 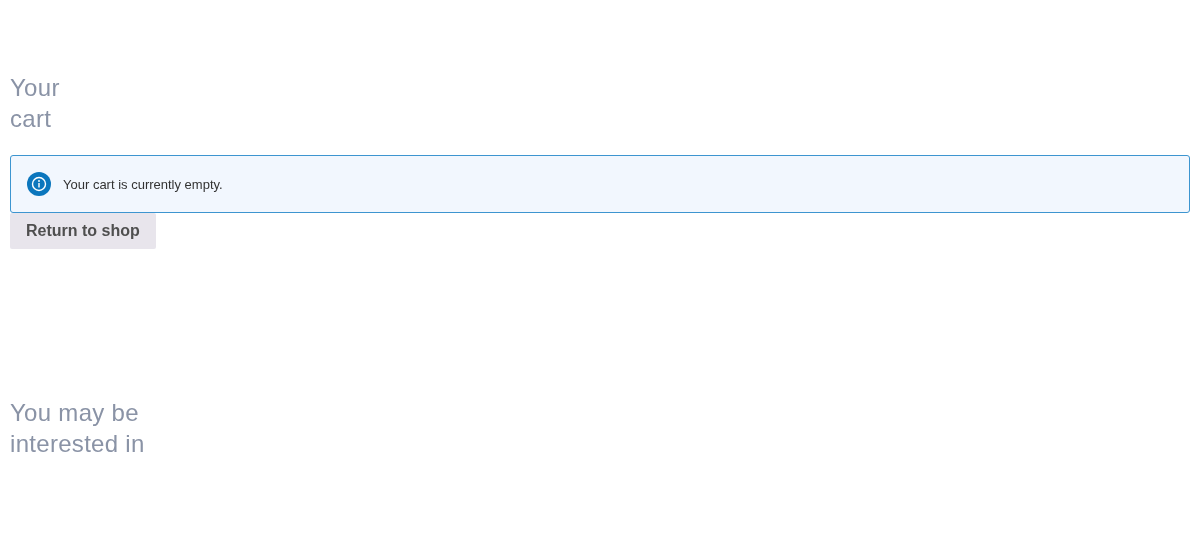 I want to click on section-title: You may be interested in, so click(x=78, y=428).